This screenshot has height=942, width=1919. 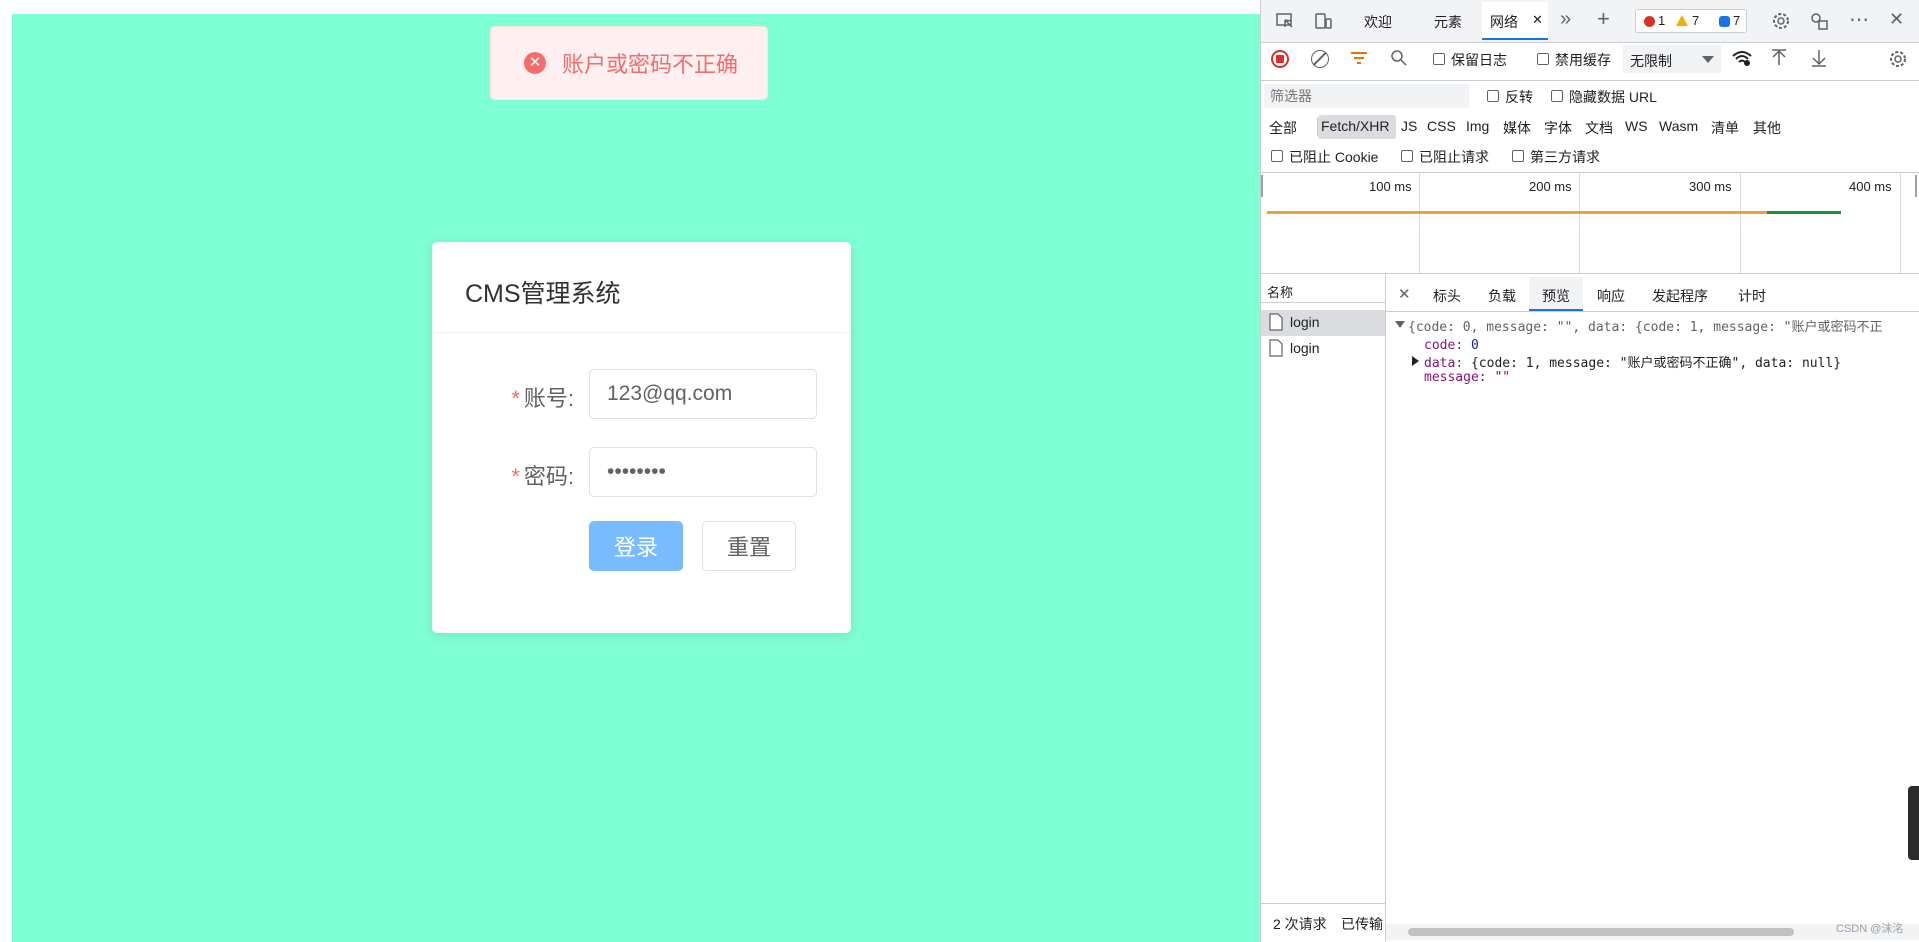 I want to click on warning-count: 7, so click(x=1696, y=20).